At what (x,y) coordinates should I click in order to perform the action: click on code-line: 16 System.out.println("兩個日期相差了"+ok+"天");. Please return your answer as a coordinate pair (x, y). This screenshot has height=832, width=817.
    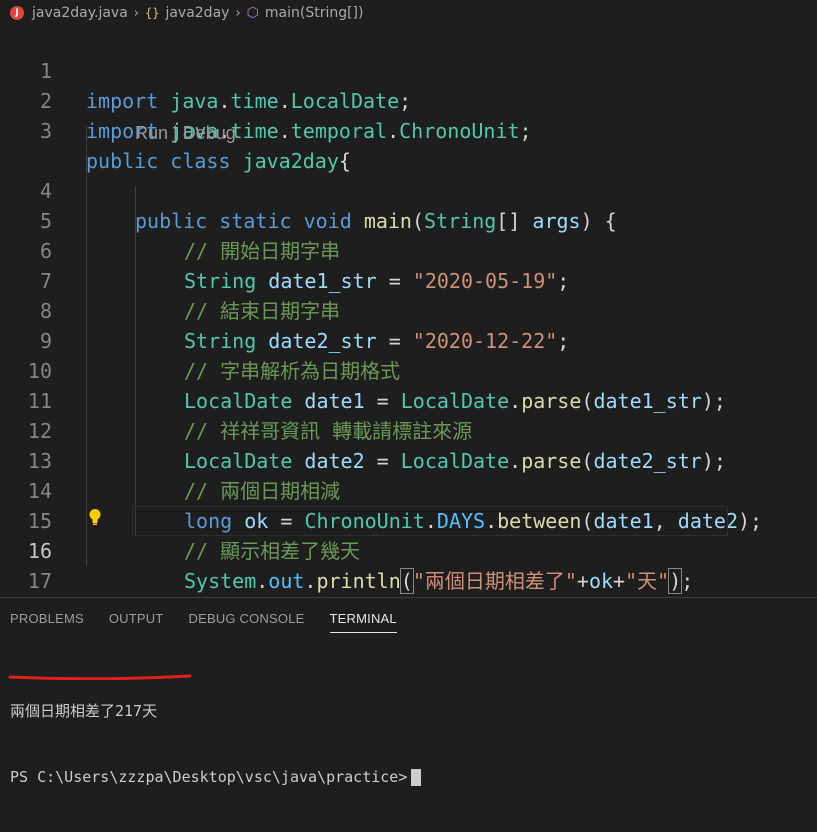
    Looking at the image, I should click on (408, 550).